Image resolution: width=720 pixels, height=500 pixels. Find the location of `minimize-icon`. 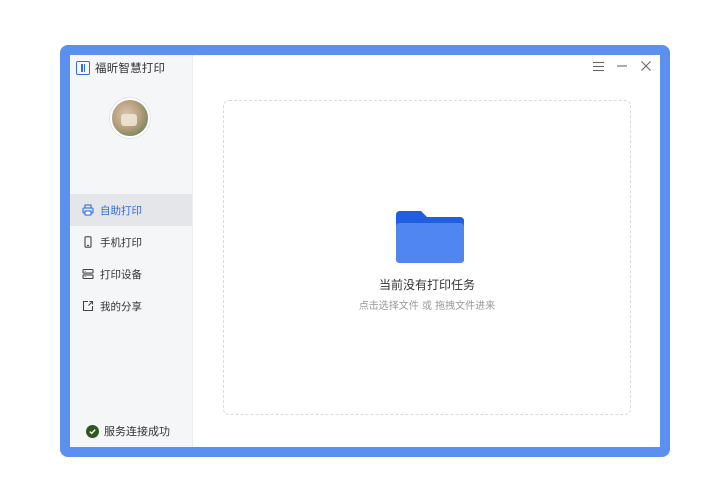

minimize-icon is located at coordinates (622, 66).